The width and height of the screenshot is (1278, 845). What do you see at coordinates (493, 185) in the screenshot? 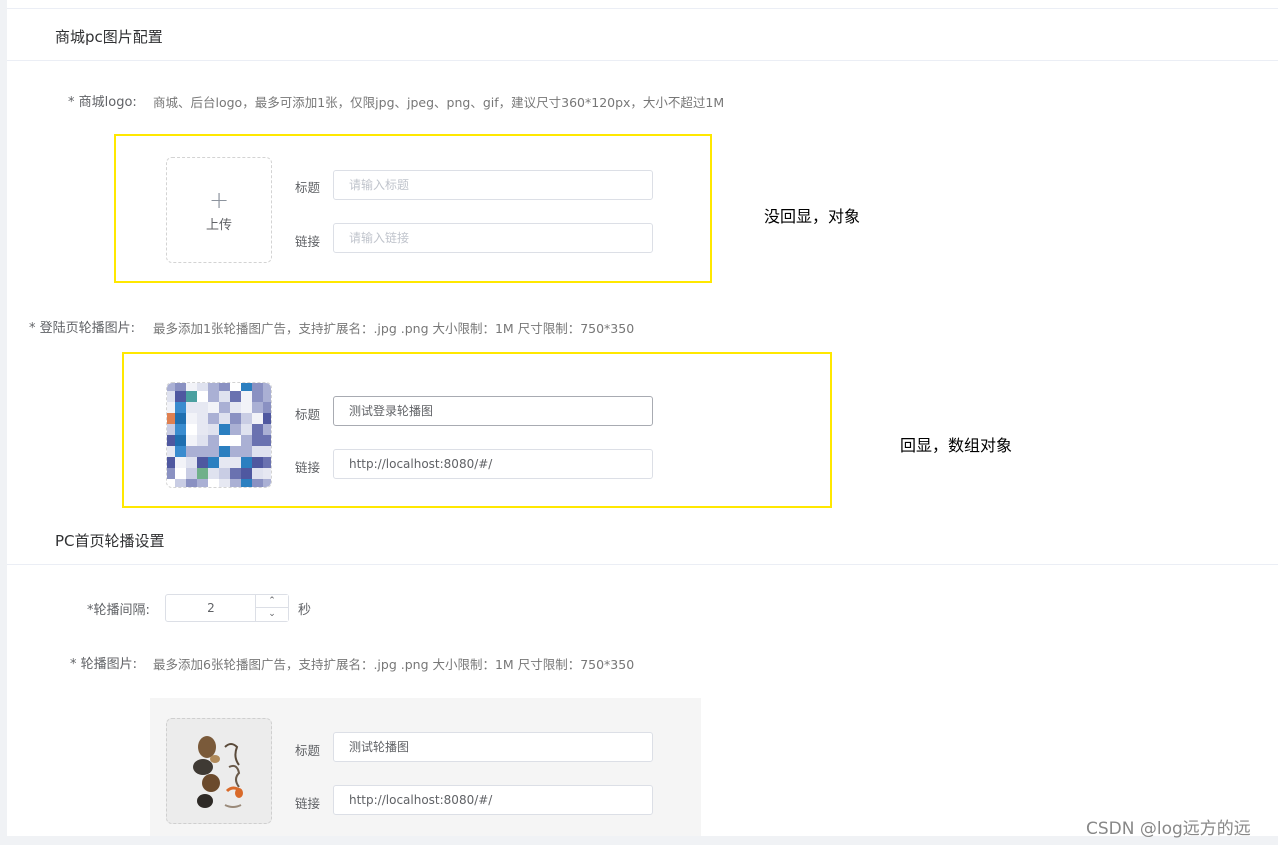
I see `logo-title-input` at bounding box center [493, 185].